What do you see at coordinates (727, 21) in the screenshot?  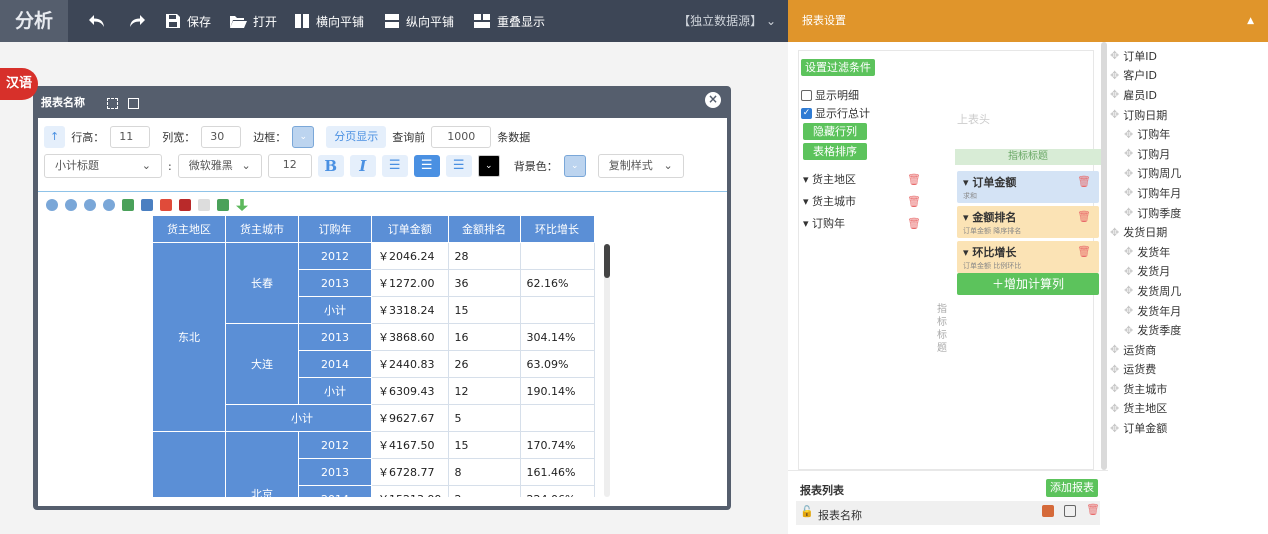 I see `datasource-select: 【独立数据源】 ⌄` at bounding box center [727, 21].